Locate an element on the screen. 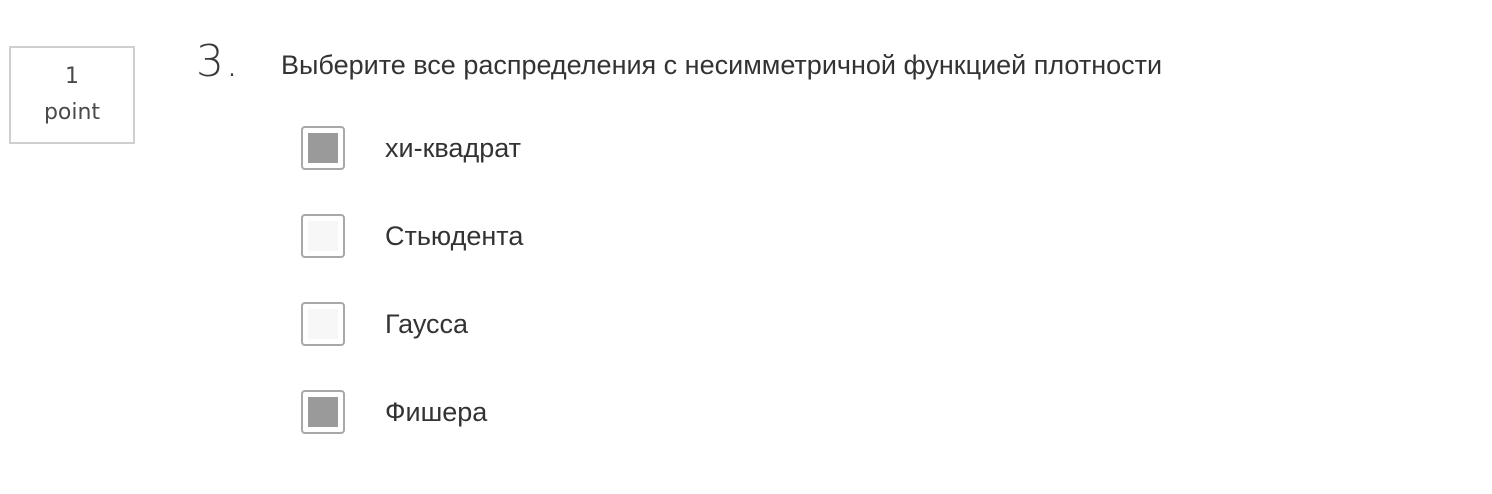 Image resolution: width=1492 pixels, height=494 pixels. points-box: 1 point is located at coordinates (72, 95).